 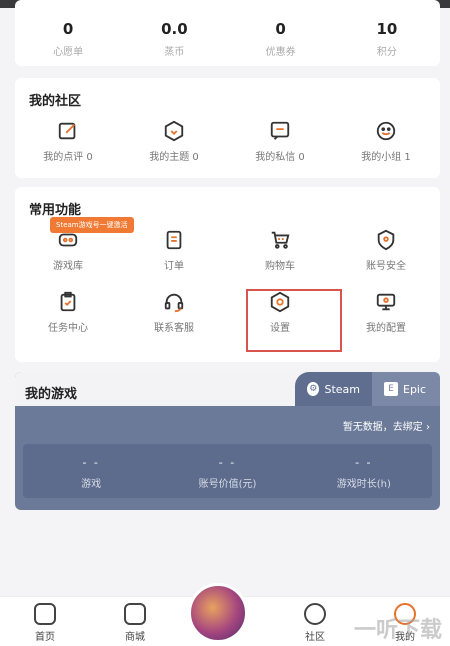 I want to click on function-item-support: 联系客服, so click(x=174, y=318).